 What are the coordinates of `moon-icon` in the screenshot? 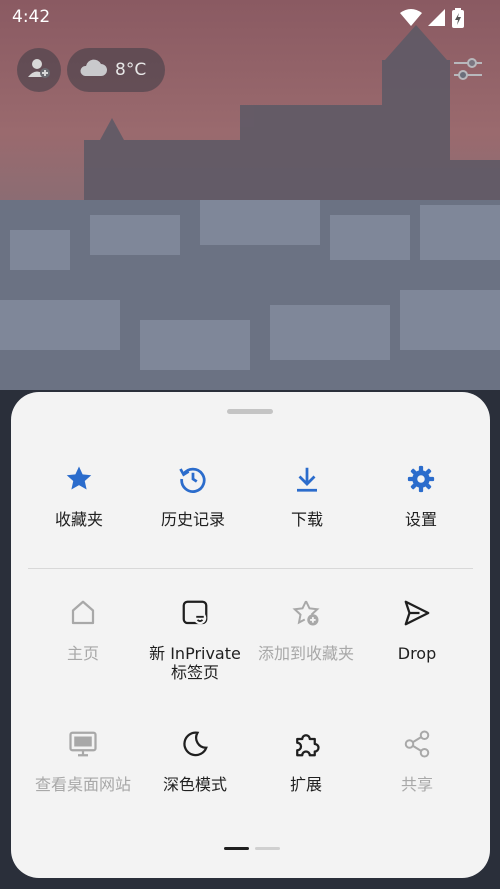 It's located at (195, 746).